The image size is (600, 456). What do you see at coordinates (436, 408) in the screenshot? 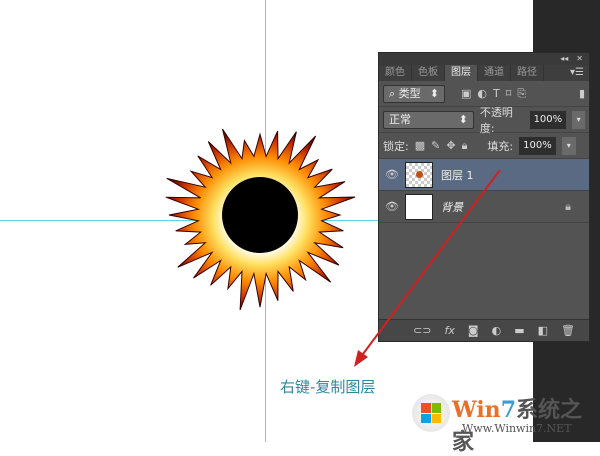
I see `logo-pane-green` at bounding box center [436, 408].